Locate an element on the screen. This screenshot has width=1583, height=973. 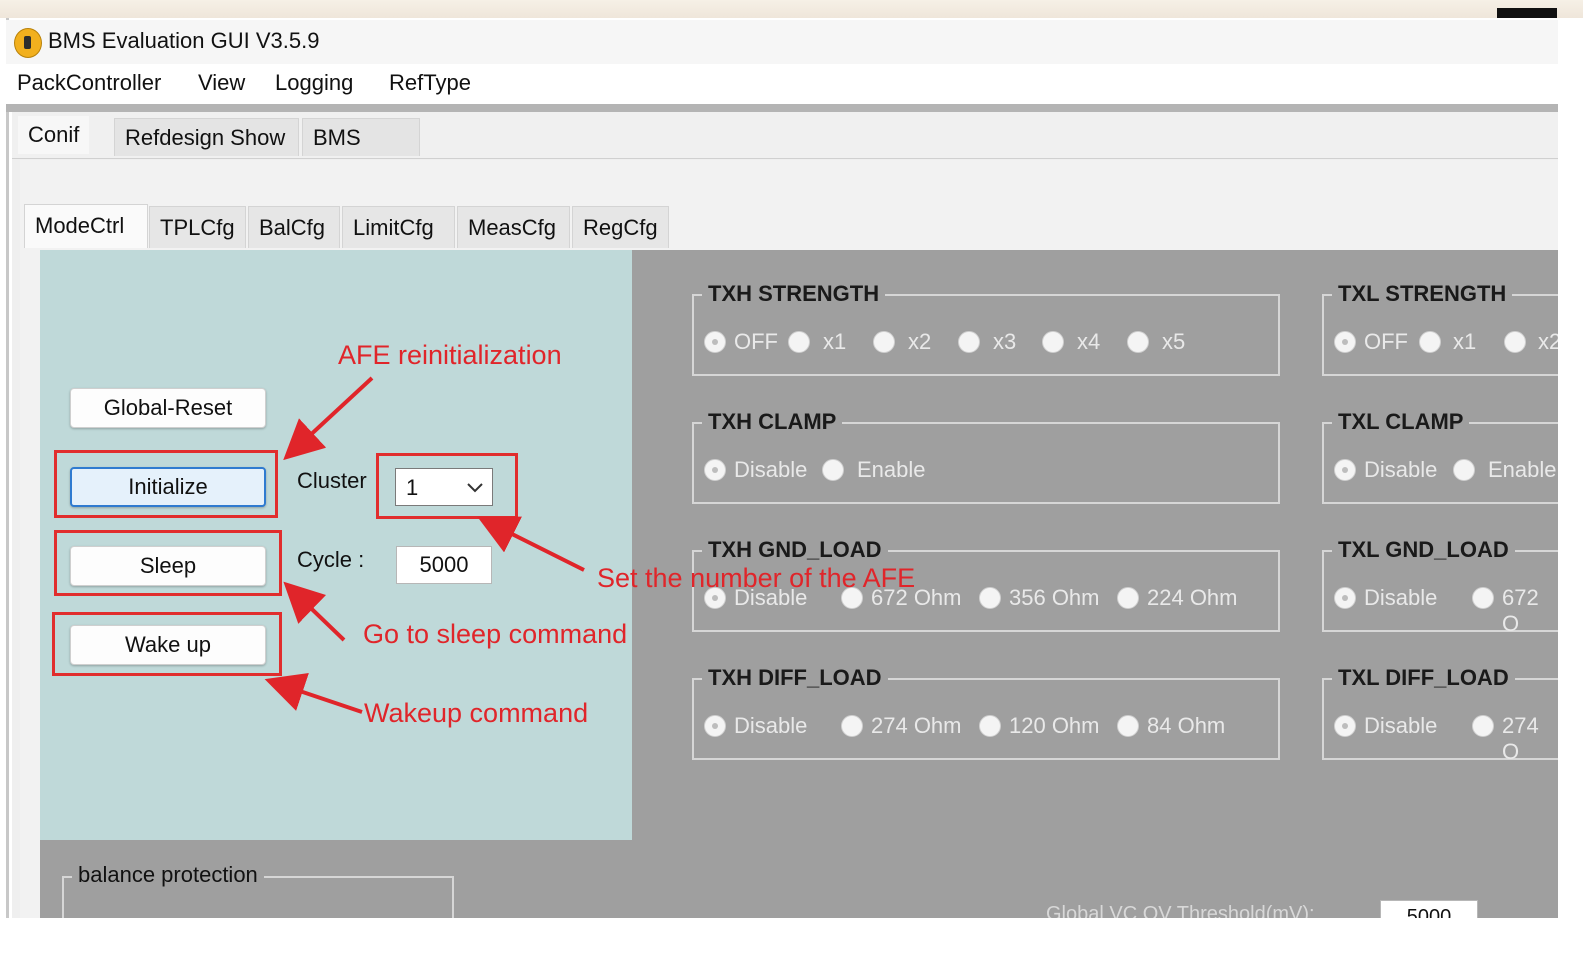
annotation-arrows is located at coordinates (424, 545).